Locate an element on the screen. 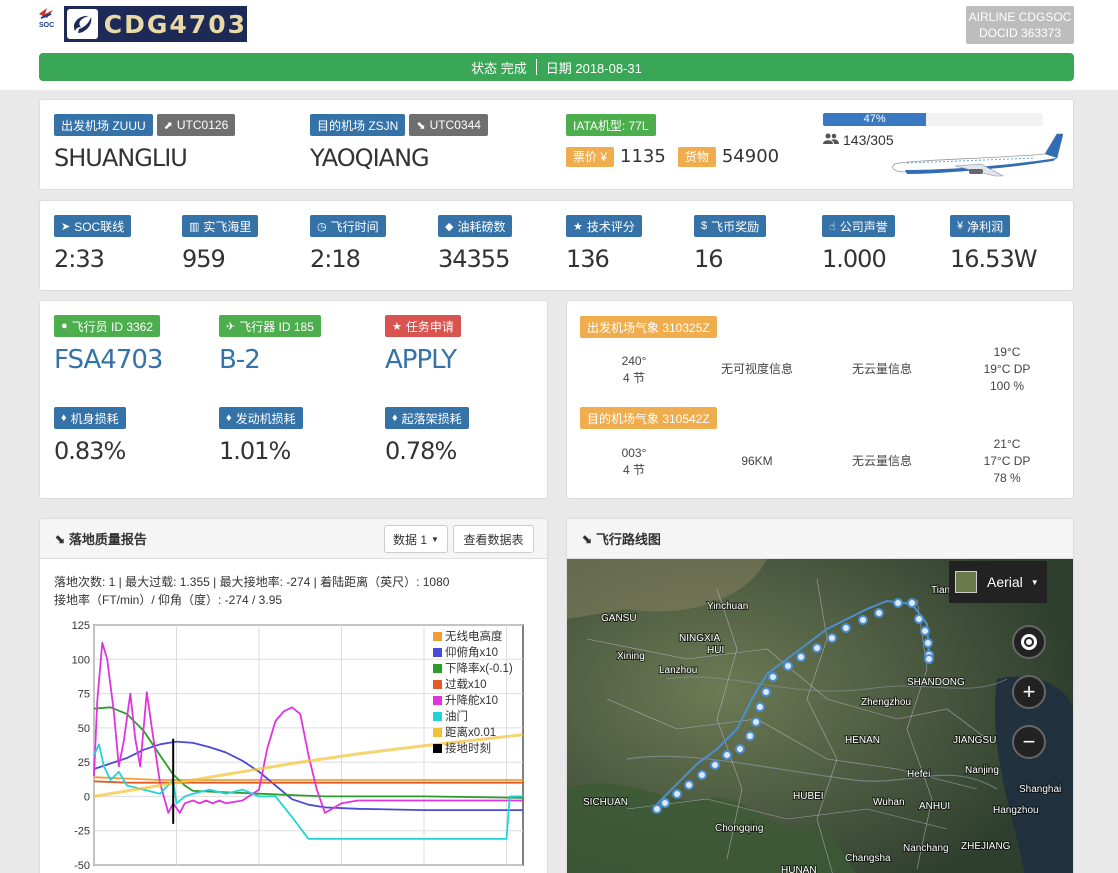 This screenshot has width=1118, height=873. airline-doc-badge: AIRLINE CDGSOC DOCID 363373 is located at coordinates (1020, 25).